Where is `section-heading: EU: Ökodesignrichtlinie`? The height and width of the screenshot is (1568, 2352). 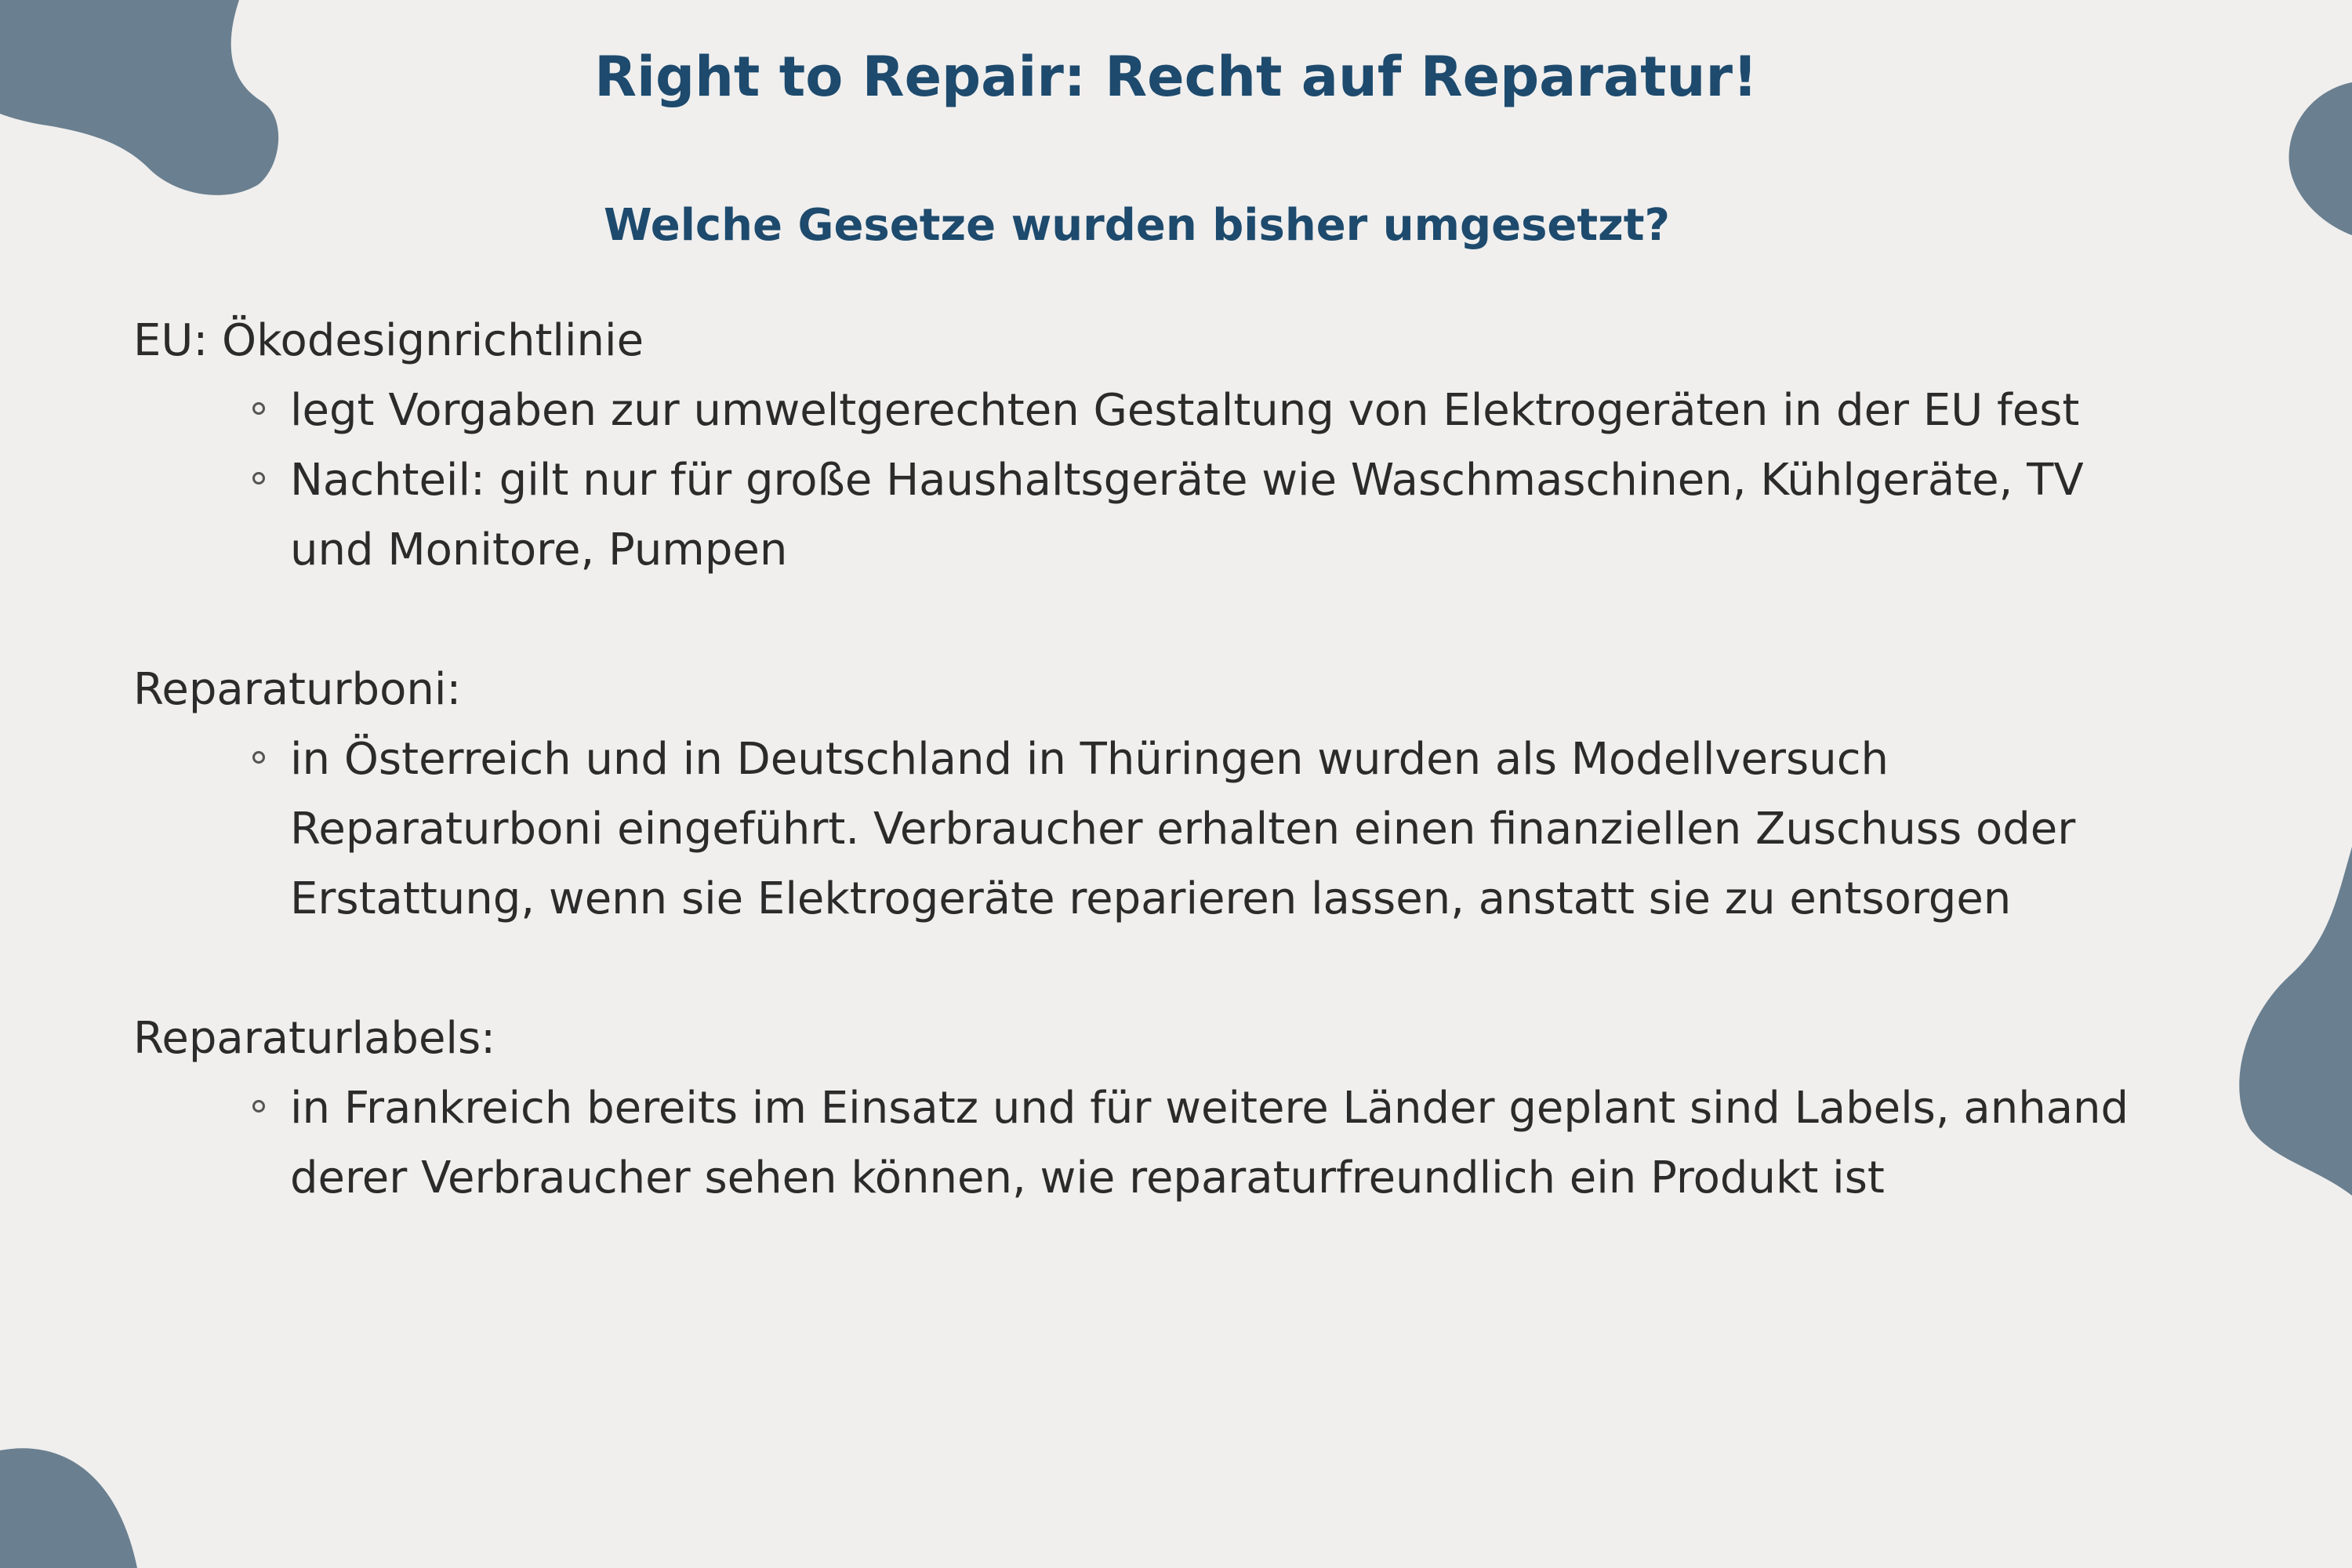 section-heading: EU: Ökodesignrichtlinie is located at coordinates (388, 340).